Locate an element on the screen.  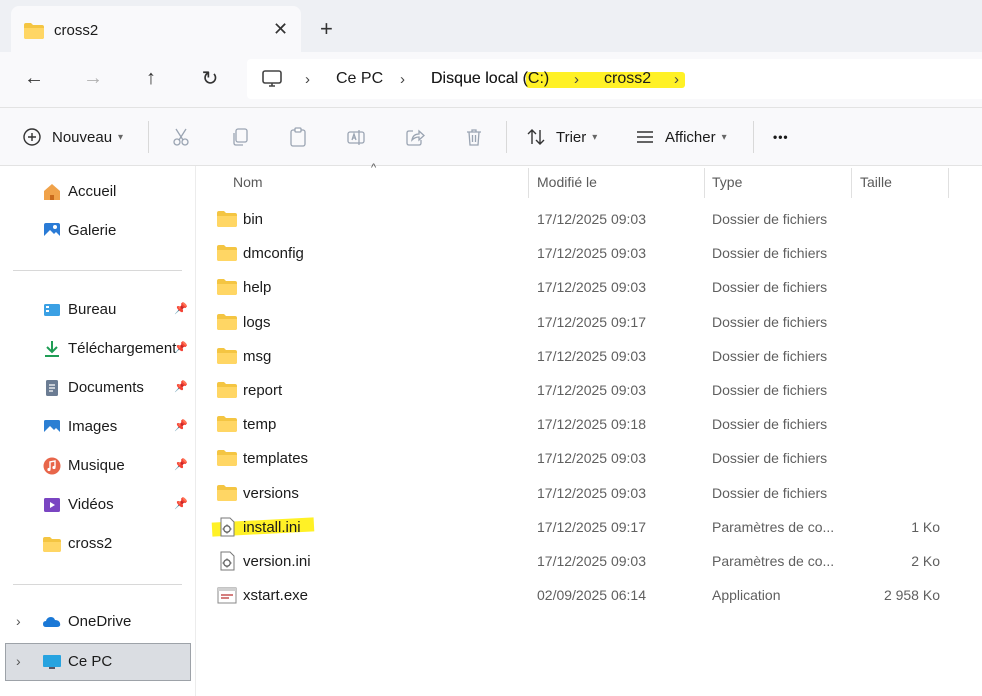
forward-button: → is located at coordinates (93, 78).